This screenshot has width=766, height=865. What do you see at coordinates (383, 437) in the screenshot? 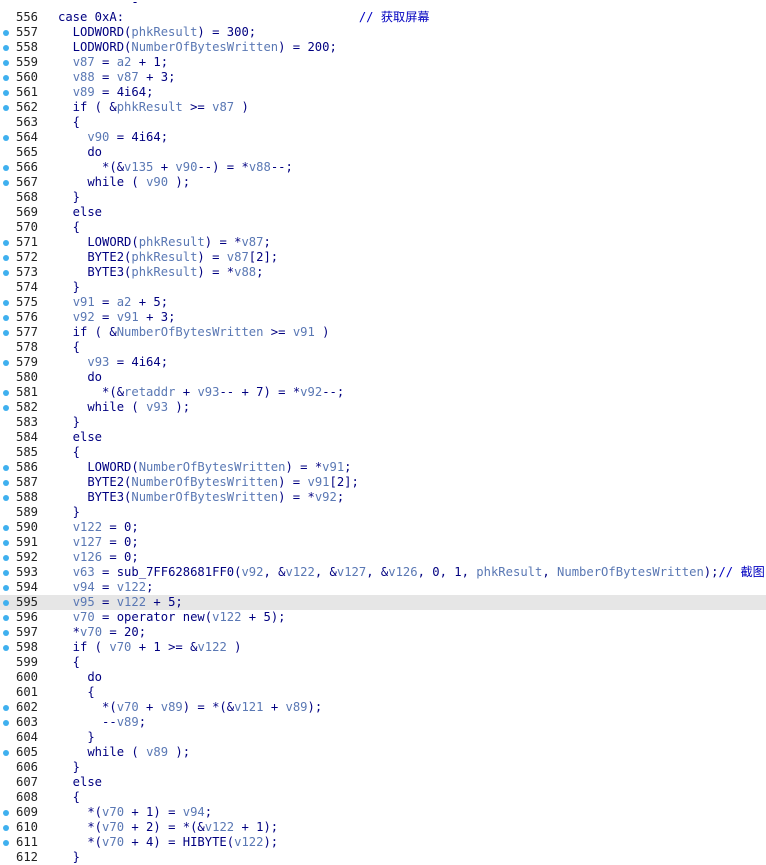
I see `code-line: 584 else` at bounding box center [383, 437].